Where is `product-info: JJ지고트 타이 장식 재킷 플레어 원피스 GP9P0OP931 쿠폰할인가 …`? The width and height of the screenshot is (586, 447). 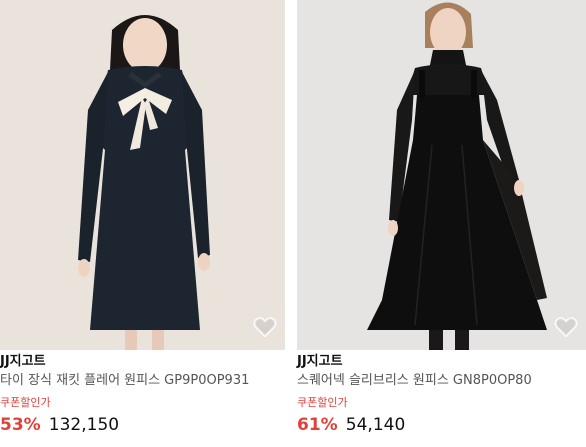
product-info: JJ지고트 타이 장식 재킷 플레어 원피스 GP9P0OP931 쿠폰할인가 … is located at coordinates (142, 395).